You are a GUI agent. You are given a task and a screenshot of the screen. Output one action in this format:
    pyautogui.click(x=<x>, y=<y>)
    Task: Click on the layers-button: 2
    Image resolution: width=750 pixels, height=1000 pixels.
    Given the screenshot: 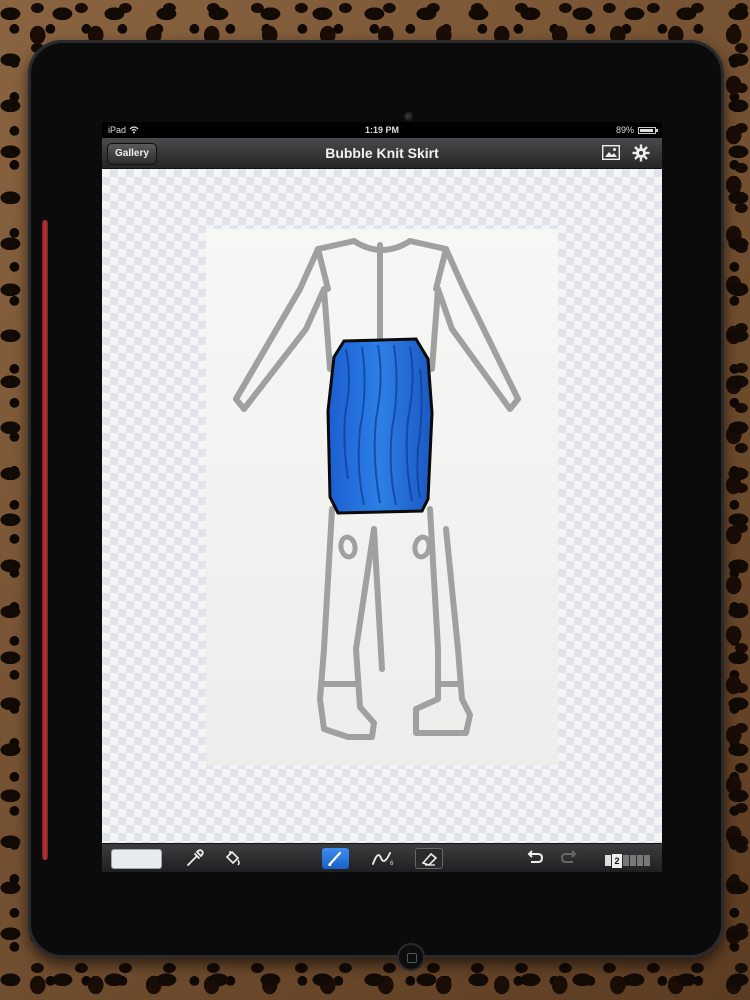 What is the action you would take?
    pyautogui.click(x=627, y=860)
    